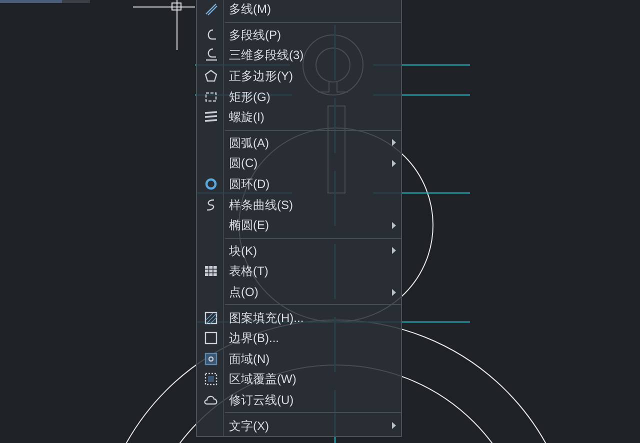 The width and height of the screenshot is (640, 443). What do you see at coordinates (211, 9) in the screenshot?
I see `line-icon` at bounding box center [211, 9].